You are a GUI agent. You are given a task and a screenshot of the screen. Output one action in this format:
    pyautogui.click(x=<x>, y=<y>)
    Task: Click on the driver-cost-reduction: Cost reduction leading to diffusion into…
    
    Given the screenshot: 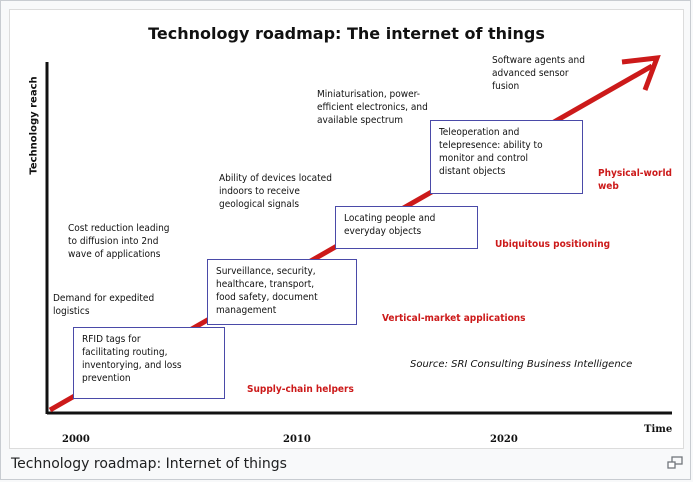 What is the action you would take?
    pyautogui.click(x=119, y=241)
    